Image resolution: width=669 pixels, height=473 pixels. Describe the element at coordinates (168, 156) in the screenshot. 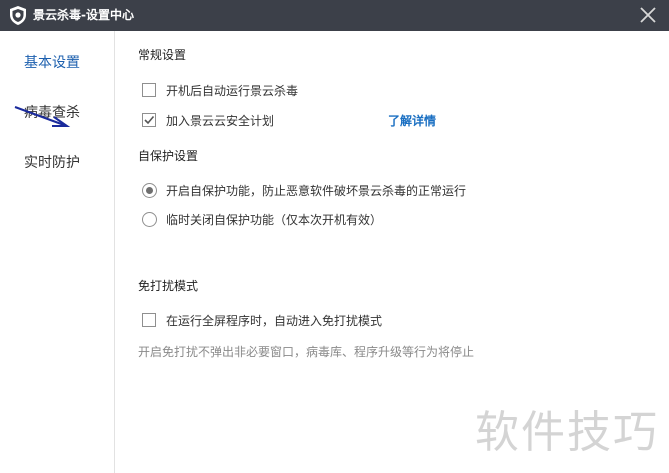

I see `section-title-self-protect: 自保护设置` at that location.